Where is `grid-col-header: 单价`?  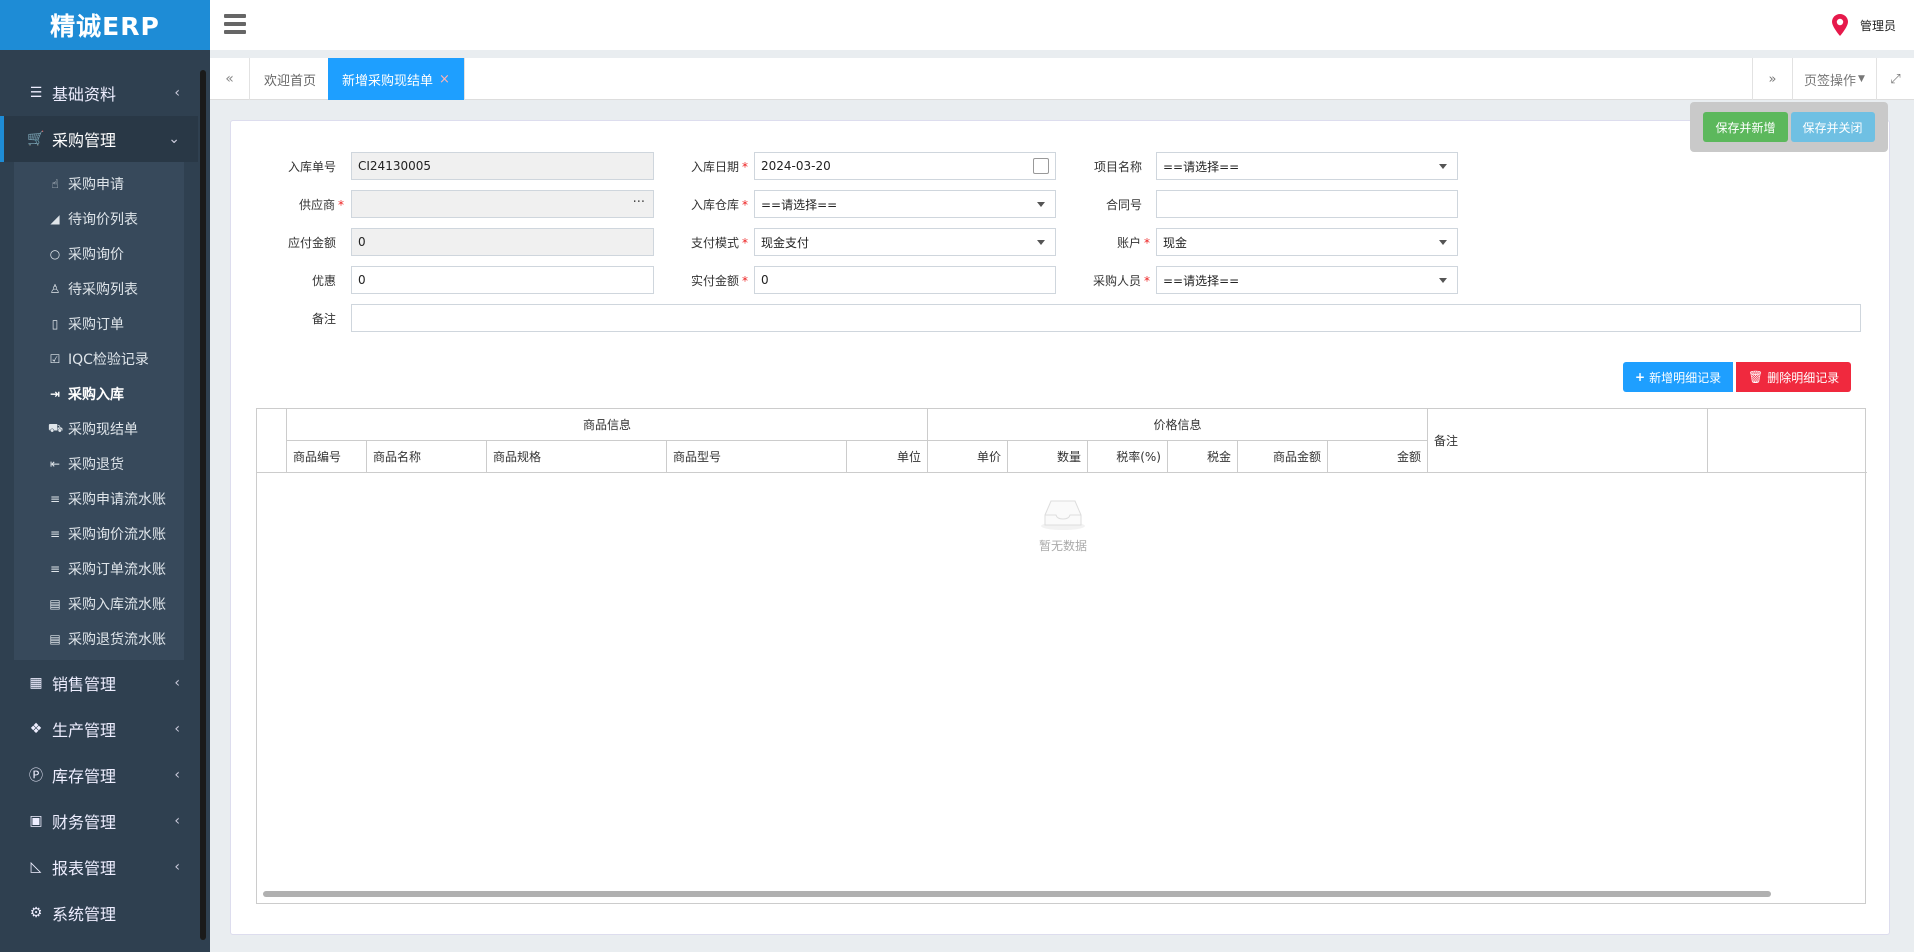 grid-col-header: 单价 is located at coordinates (968, 457).